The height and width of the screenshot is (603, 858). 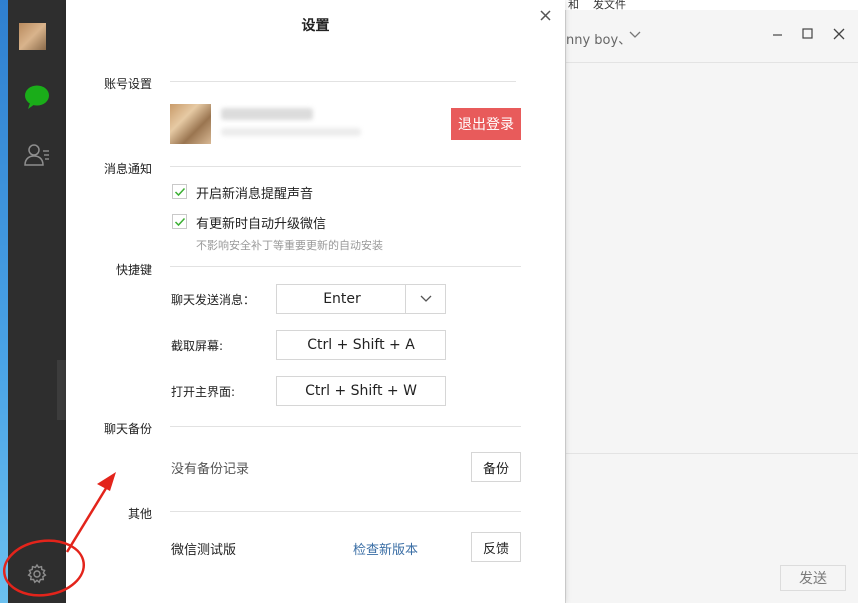 What do you see at coordinates (61, 390) in the screenshot?
I see `sidebar-scrollbar` at bounding box center [61, 390].